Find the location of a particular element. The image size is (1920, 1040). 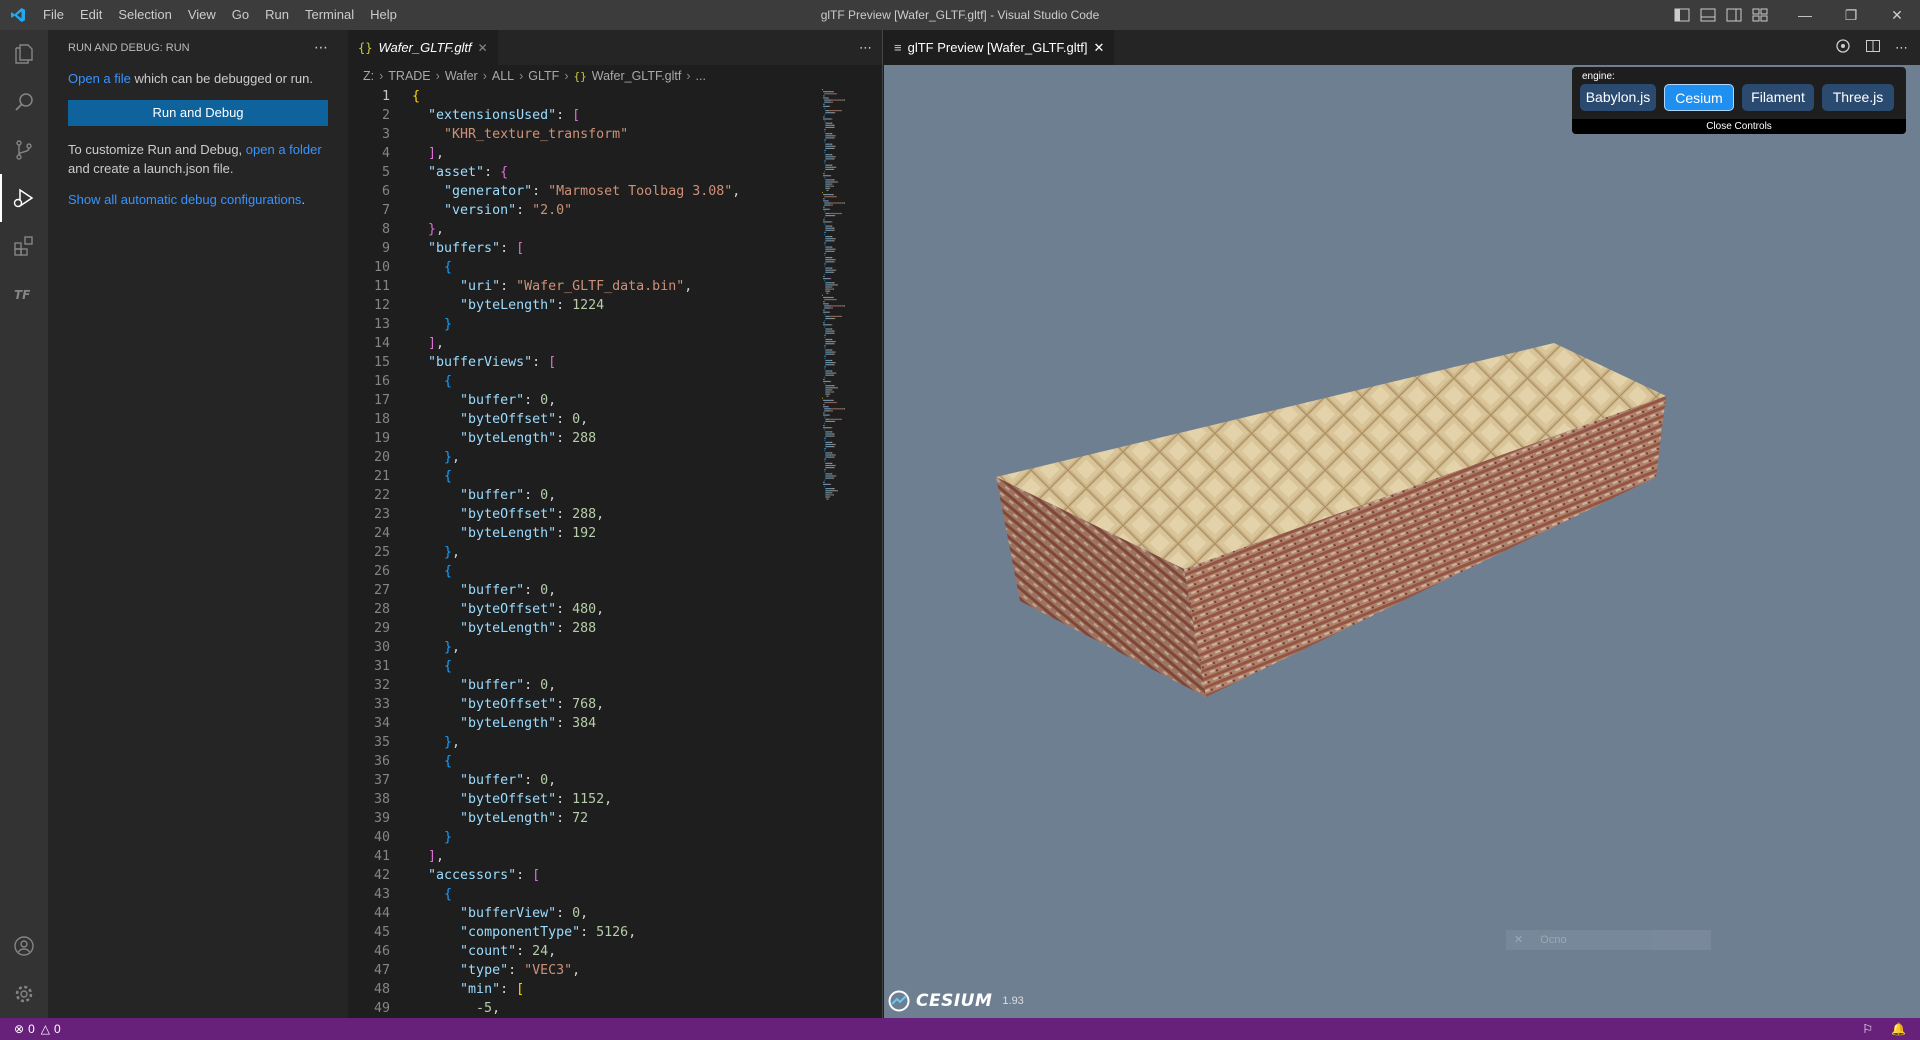

code-line: 3 "KHR_texture_transform" is located at coordinates (583, 134).